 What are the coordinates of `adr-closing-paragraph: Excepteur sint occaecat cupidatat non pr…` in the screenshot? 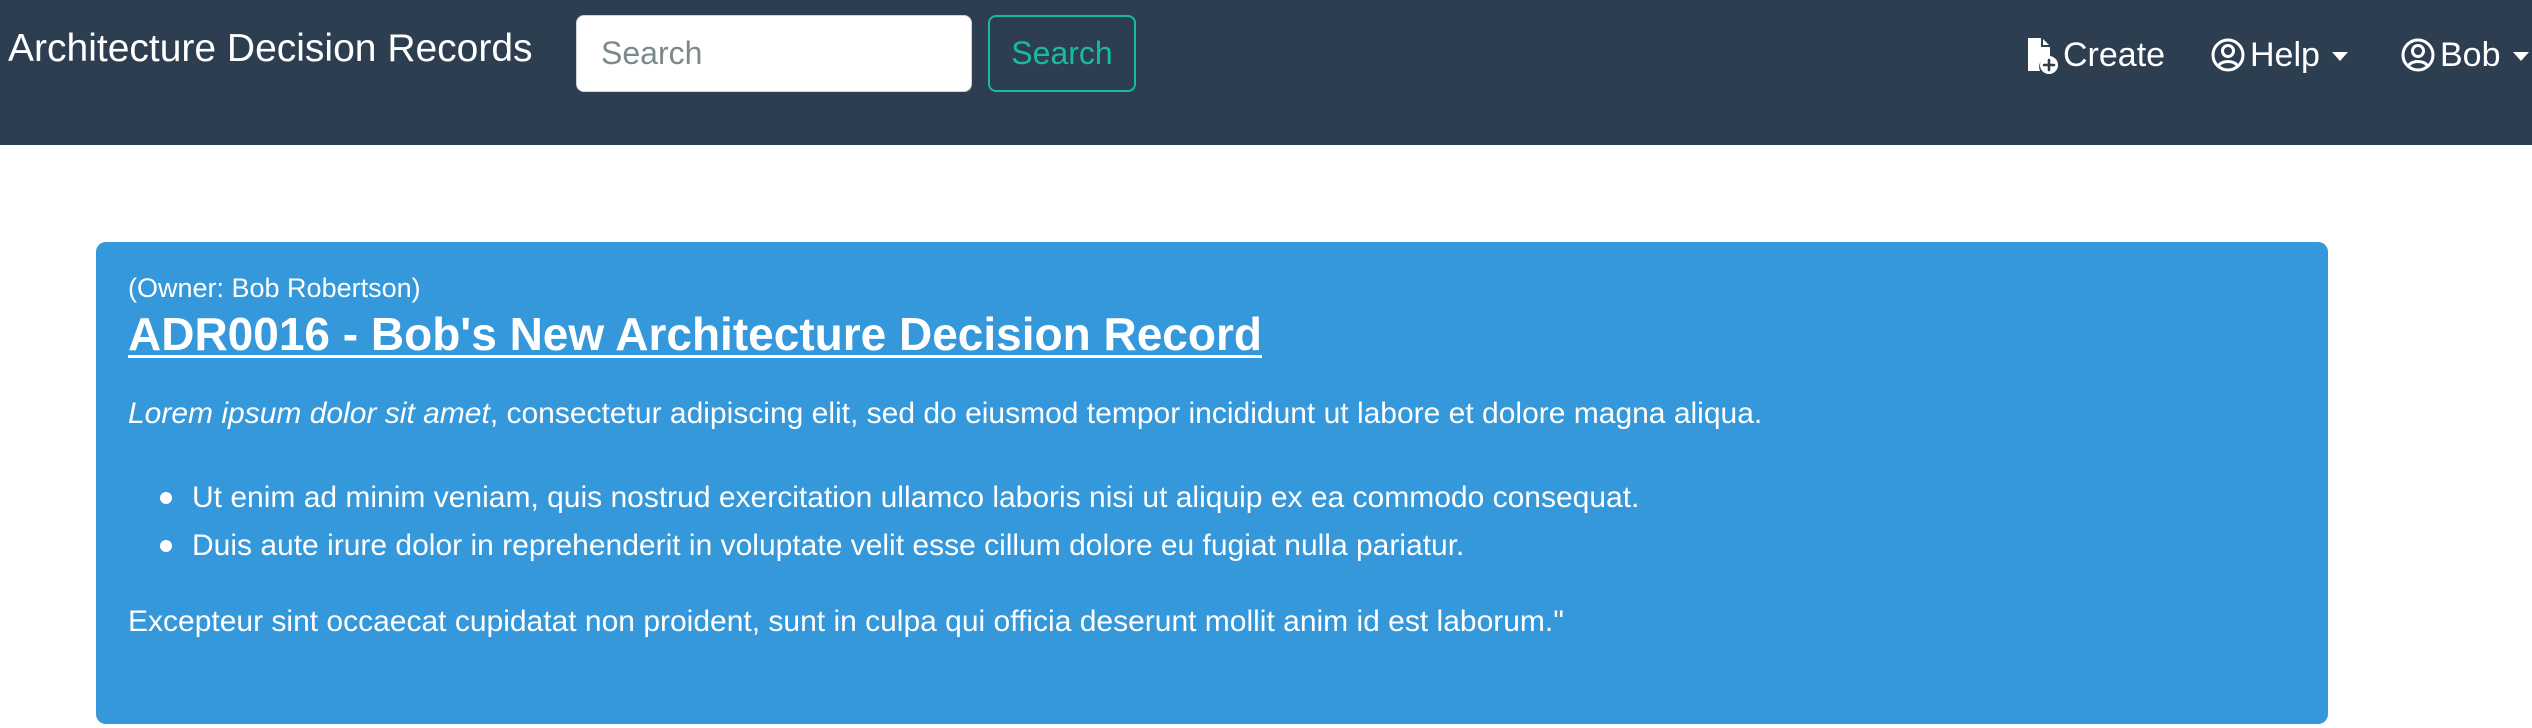 It's located at (846, 621).